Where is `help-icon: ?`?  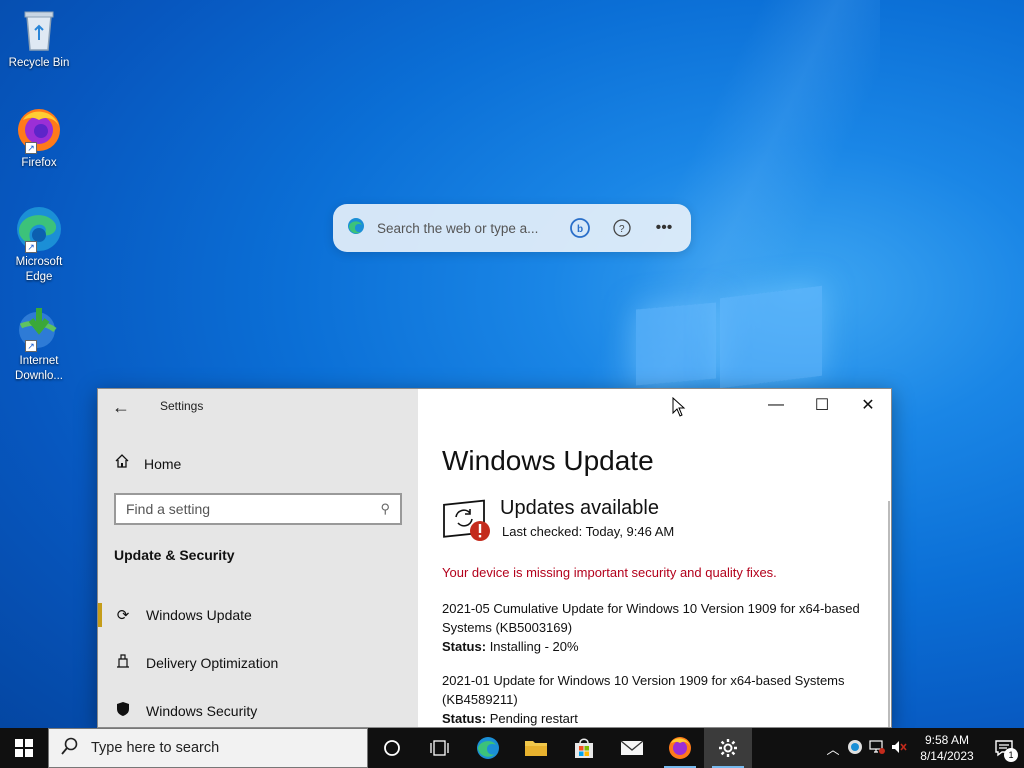
help-icon: ? is located at coordinates (622, 228).